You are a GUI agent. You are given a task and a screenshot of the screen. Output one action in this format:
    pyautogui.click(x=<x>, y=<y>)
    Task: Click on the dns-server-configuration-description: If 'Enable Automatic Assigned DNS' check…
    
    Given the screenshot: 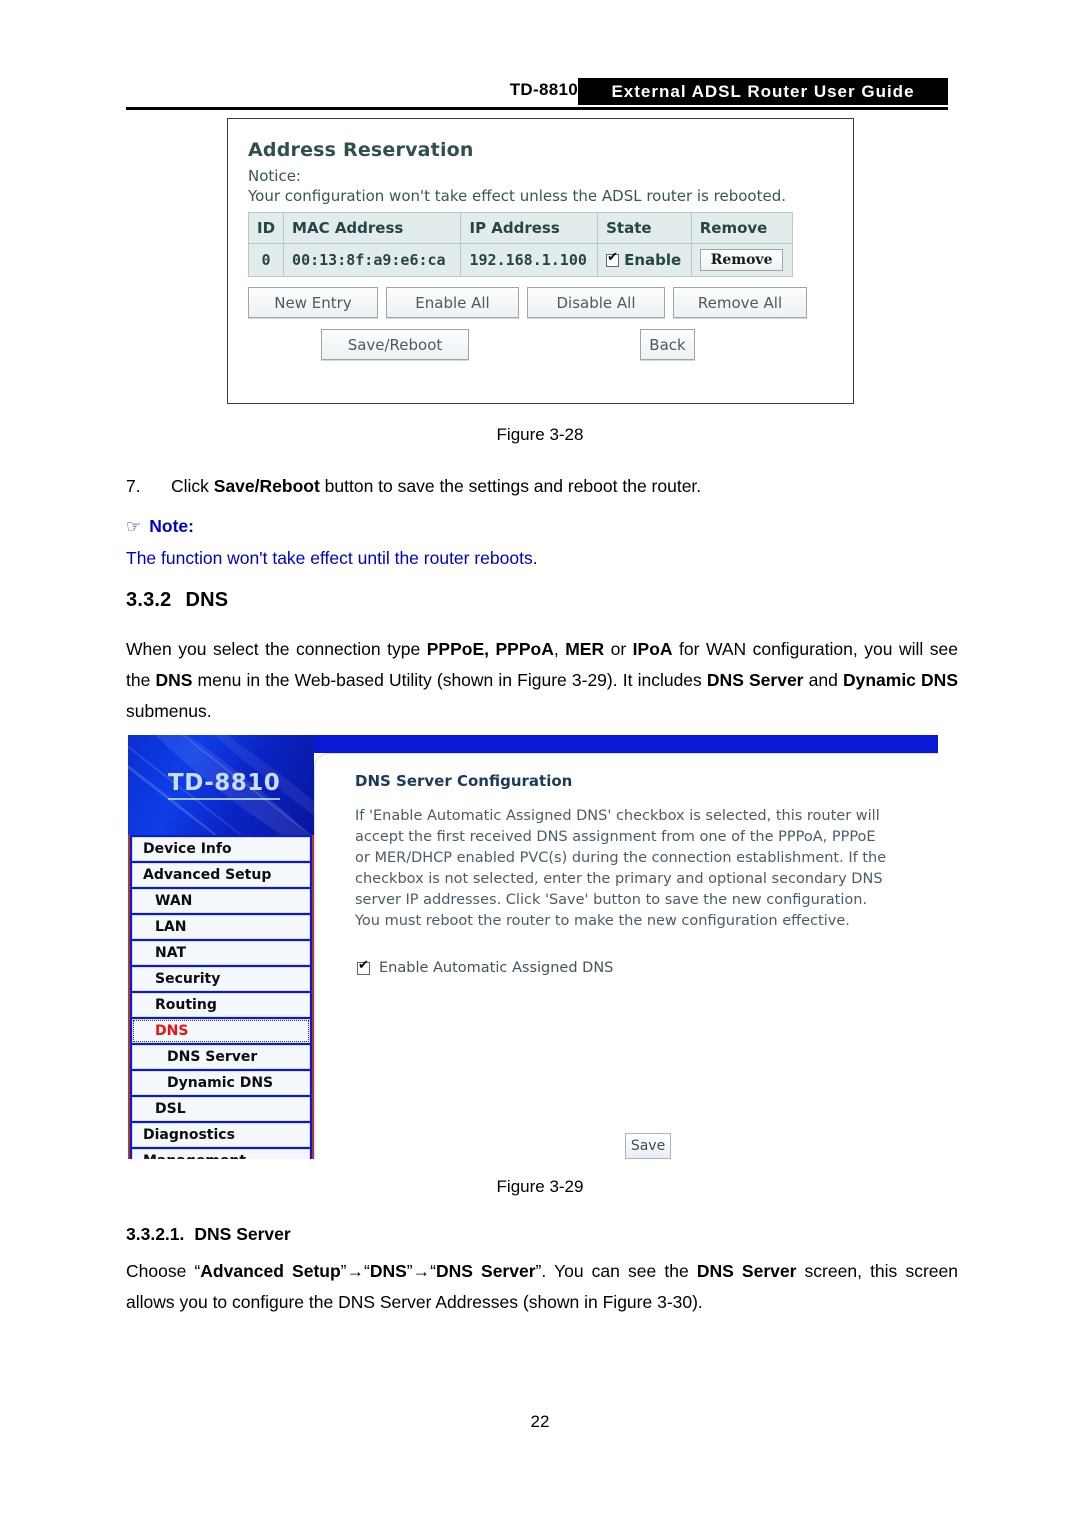 What is the action you would take?
    pyautogui.click(x=621, y=868)
    